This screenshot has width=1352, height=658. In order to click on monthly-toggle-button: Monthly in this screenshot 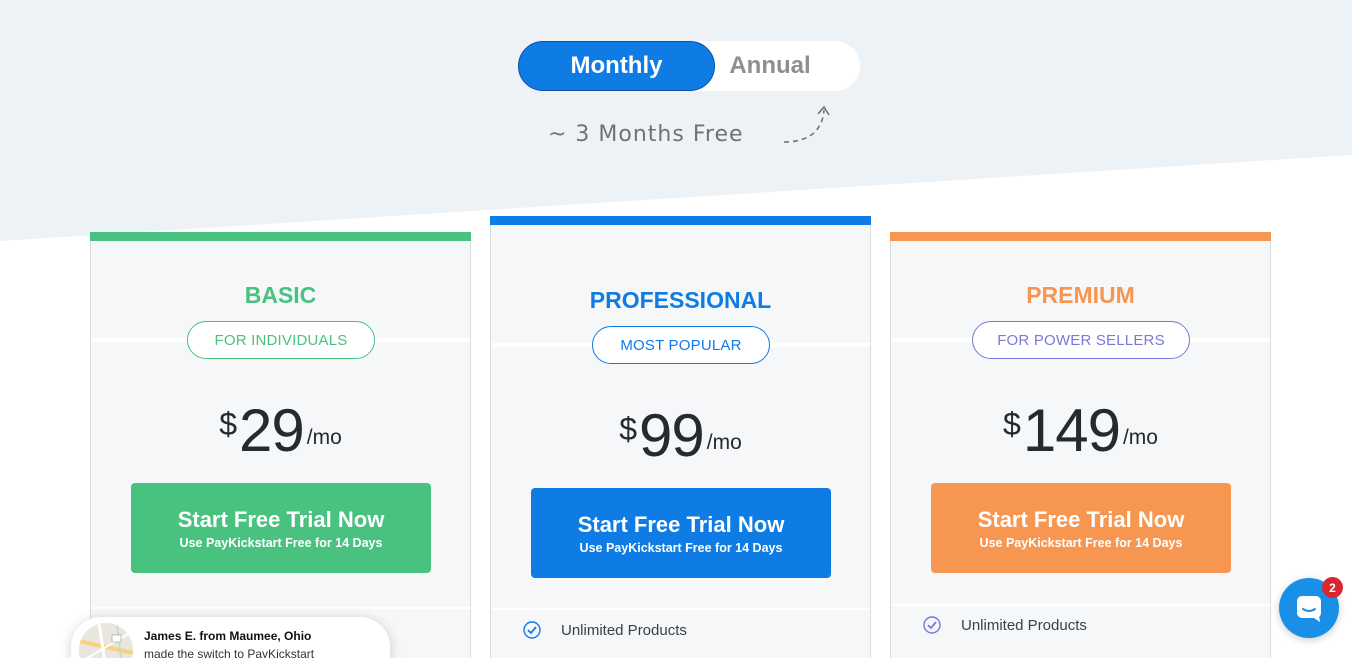, I will do `click(616, 66)`.